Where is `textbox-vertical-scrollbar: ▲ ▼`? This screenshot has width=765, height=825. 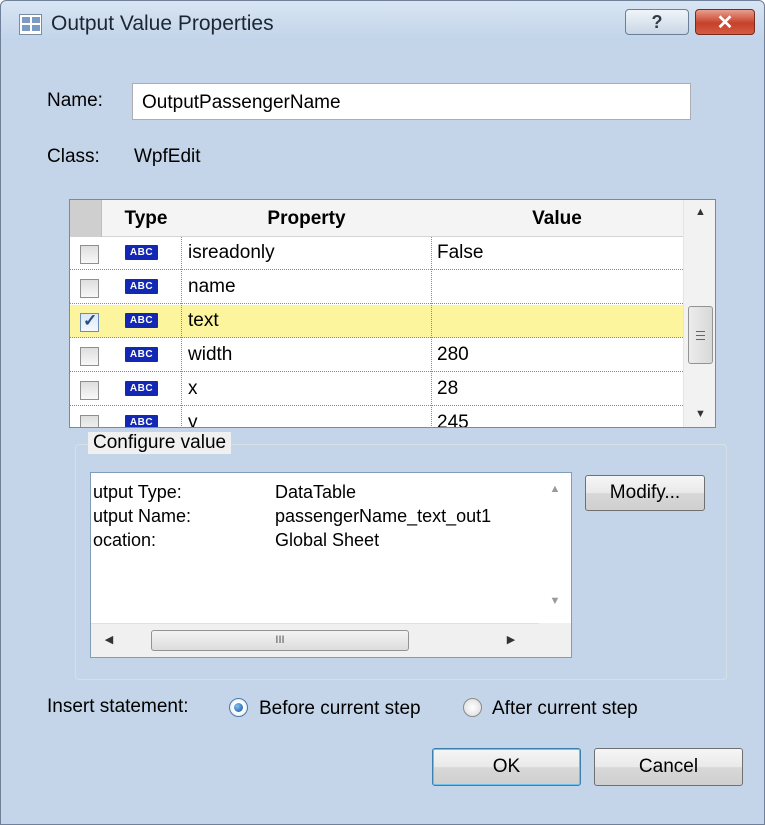
textbox-vertical-scrollbar: ▲ ▼ is located at coordinates (555, 548).